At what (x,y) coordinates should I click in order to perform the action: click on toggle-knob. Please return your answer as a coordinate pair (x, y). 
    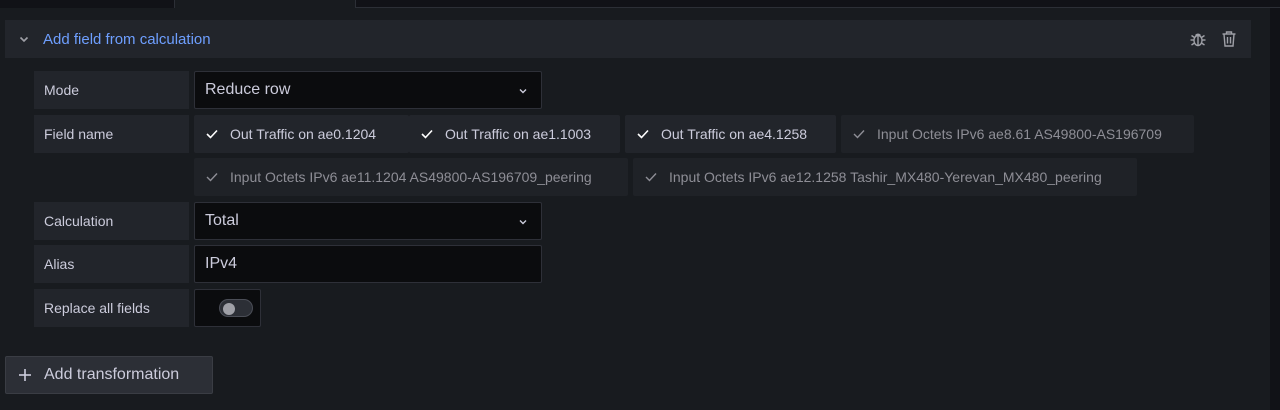
    Looking at the image, I should click on (229, 309).